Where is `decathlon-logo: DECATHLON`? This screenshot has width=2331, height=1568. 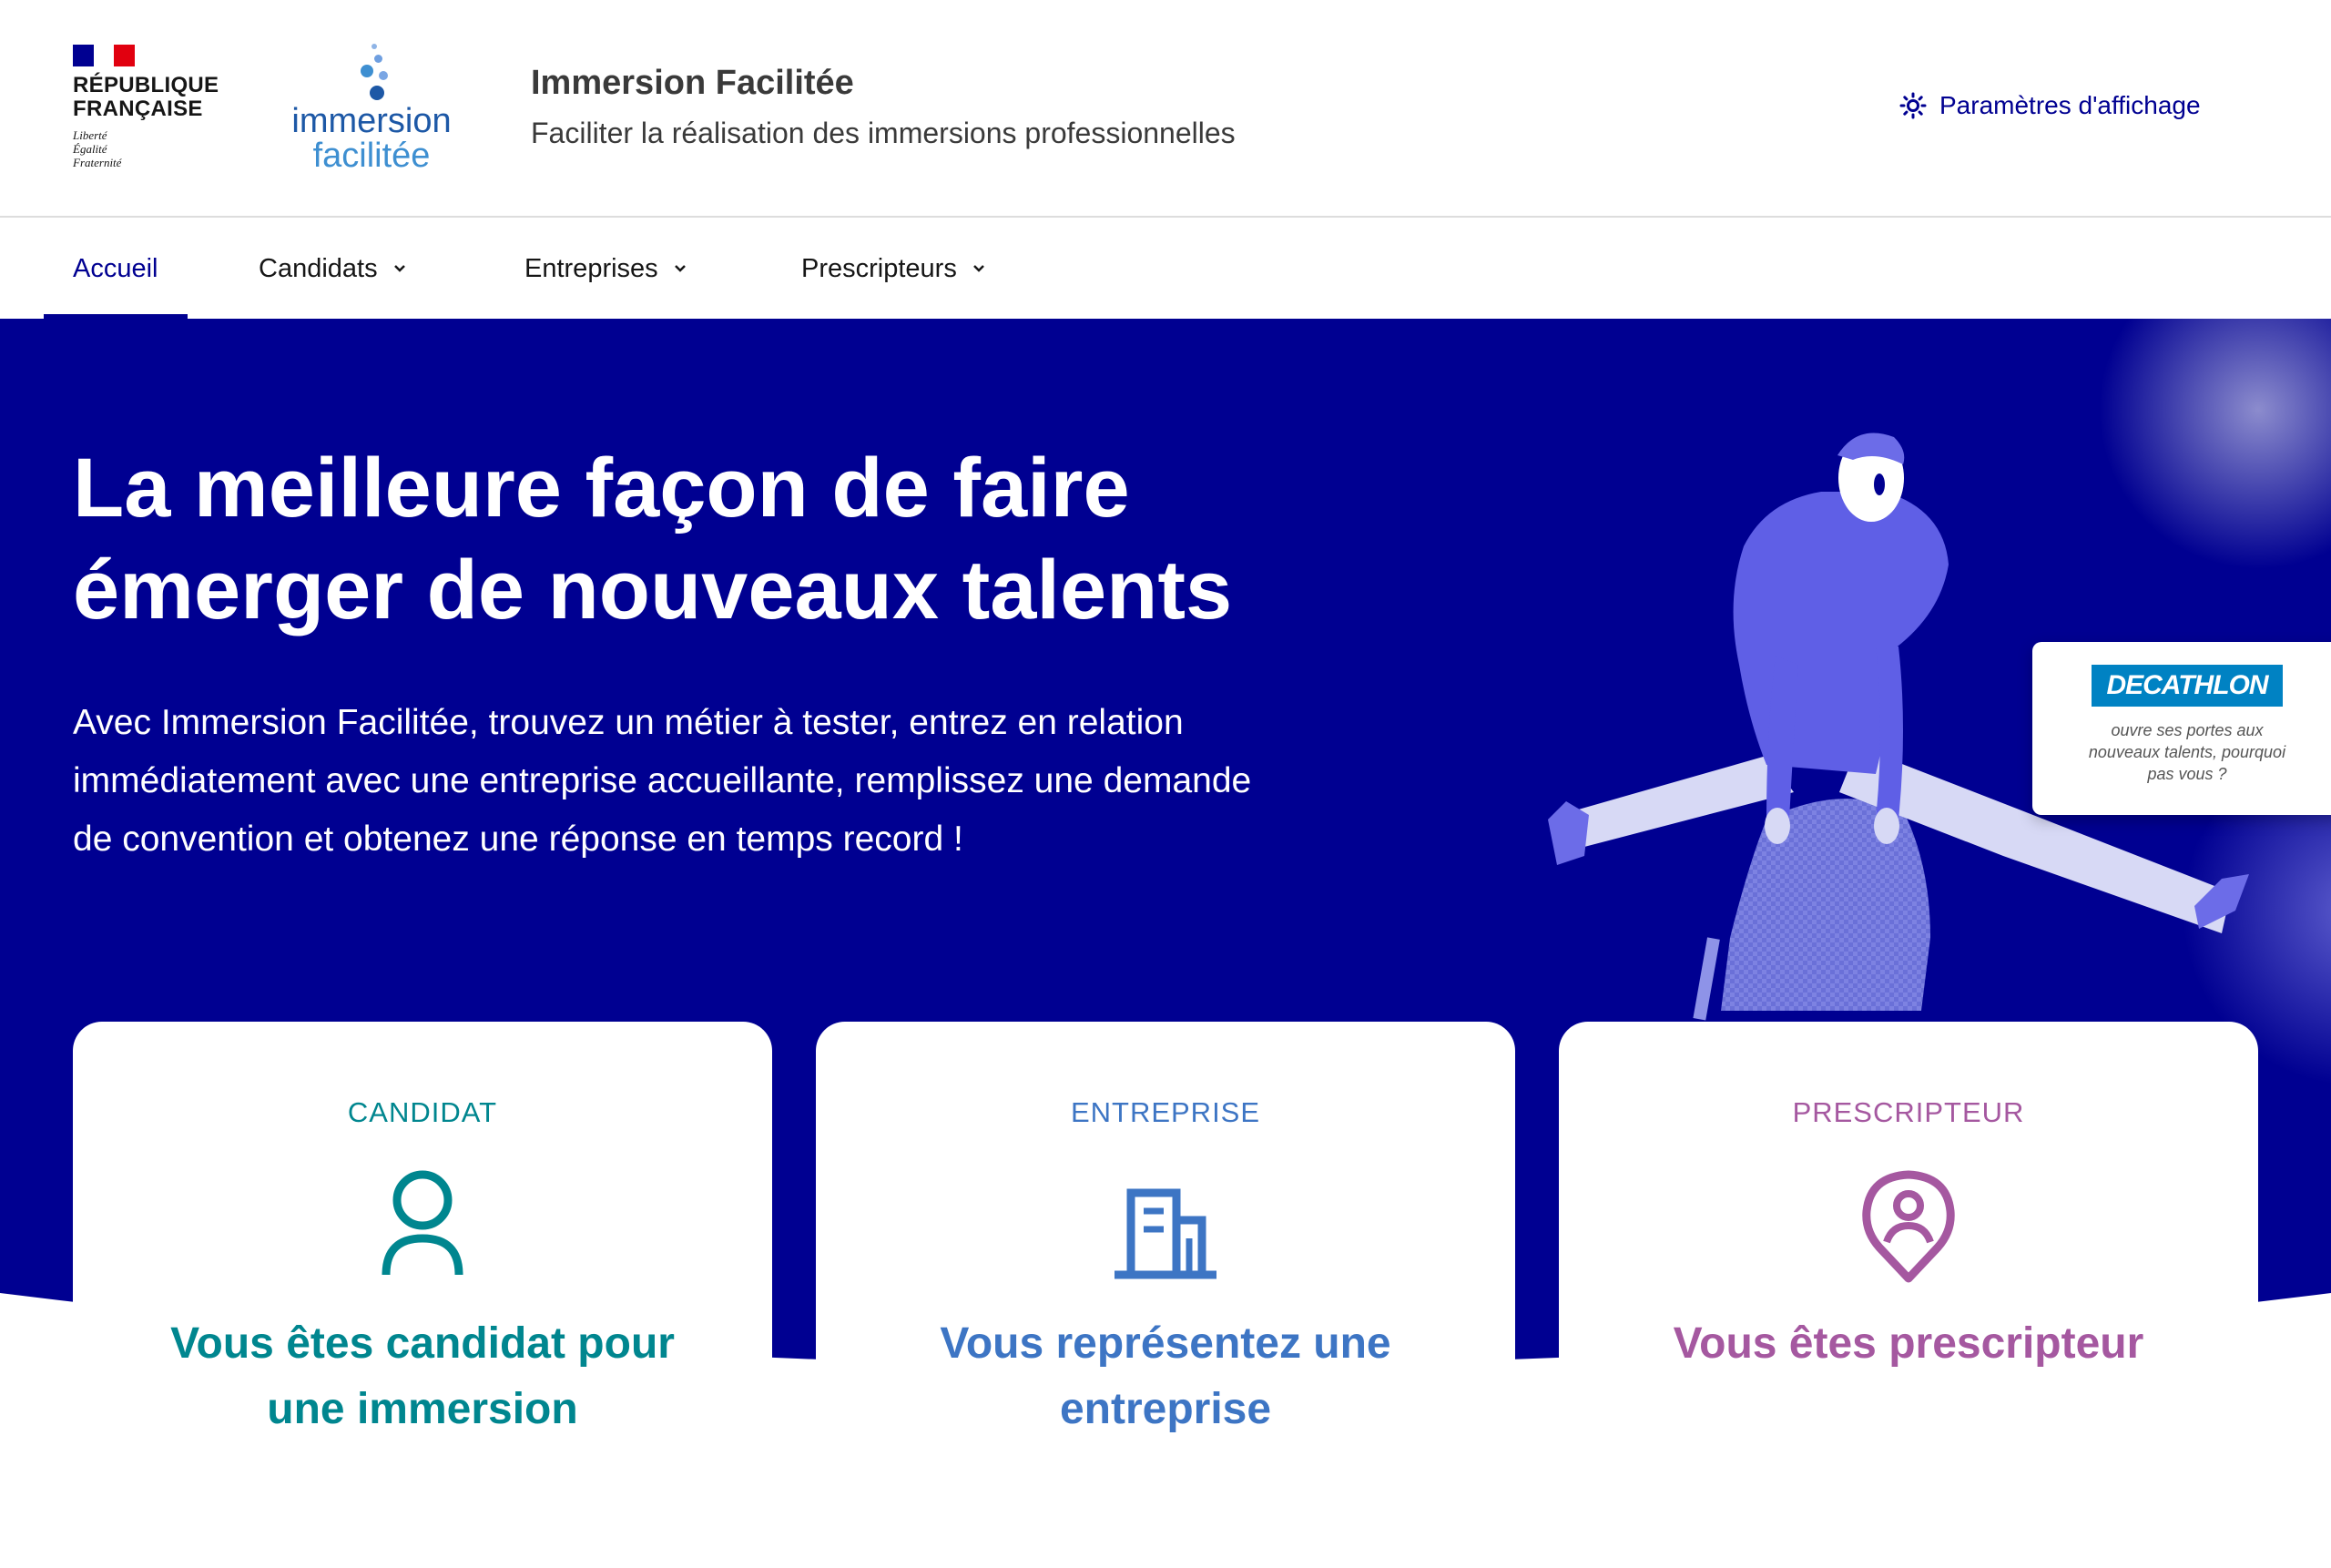
decathlon-logo: DECATHLON is located at coordinates (2187, 686).